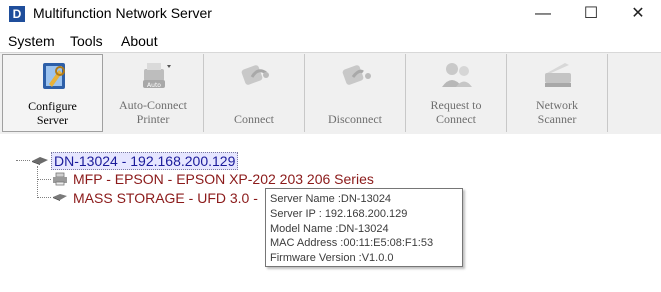 The image size is (661, 292). I want to click on maximize-button: ☐, so click(591, 14).